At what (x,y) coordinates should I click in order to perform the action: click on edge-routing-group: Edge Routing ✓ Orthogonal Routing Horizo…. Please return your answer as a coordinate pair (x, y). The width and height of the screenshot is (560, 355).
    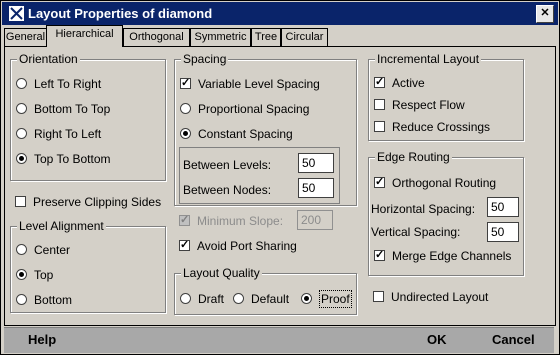
    Looking at the image, I should click on (446, 213).